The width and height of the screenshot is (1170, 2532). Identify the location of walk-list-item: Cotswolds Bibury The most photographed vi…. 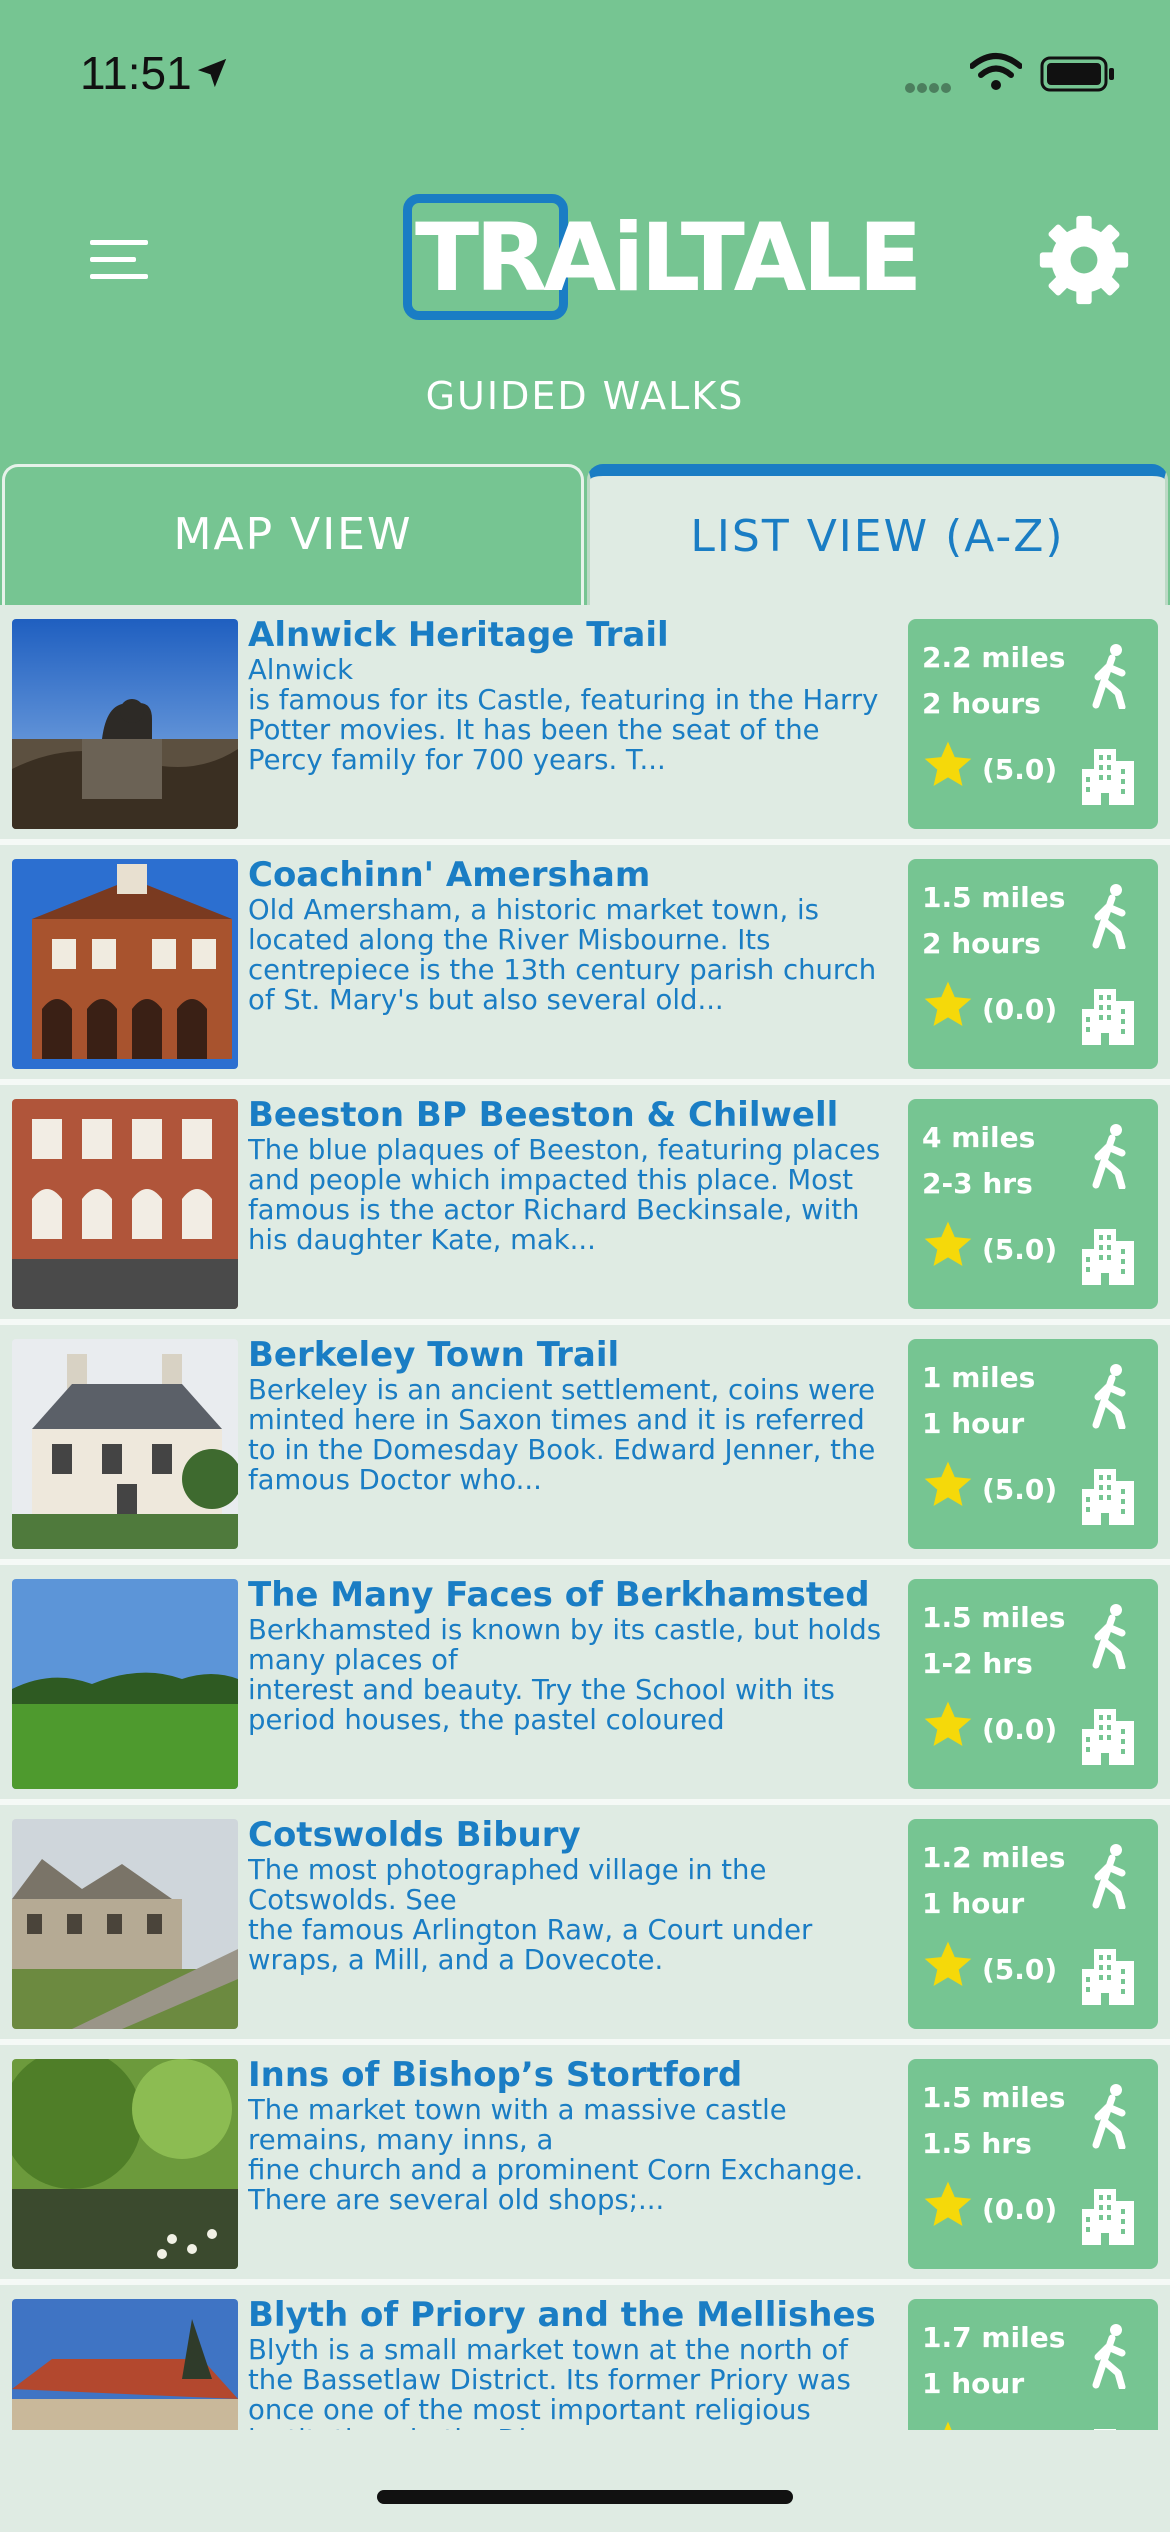
(585, 1925).